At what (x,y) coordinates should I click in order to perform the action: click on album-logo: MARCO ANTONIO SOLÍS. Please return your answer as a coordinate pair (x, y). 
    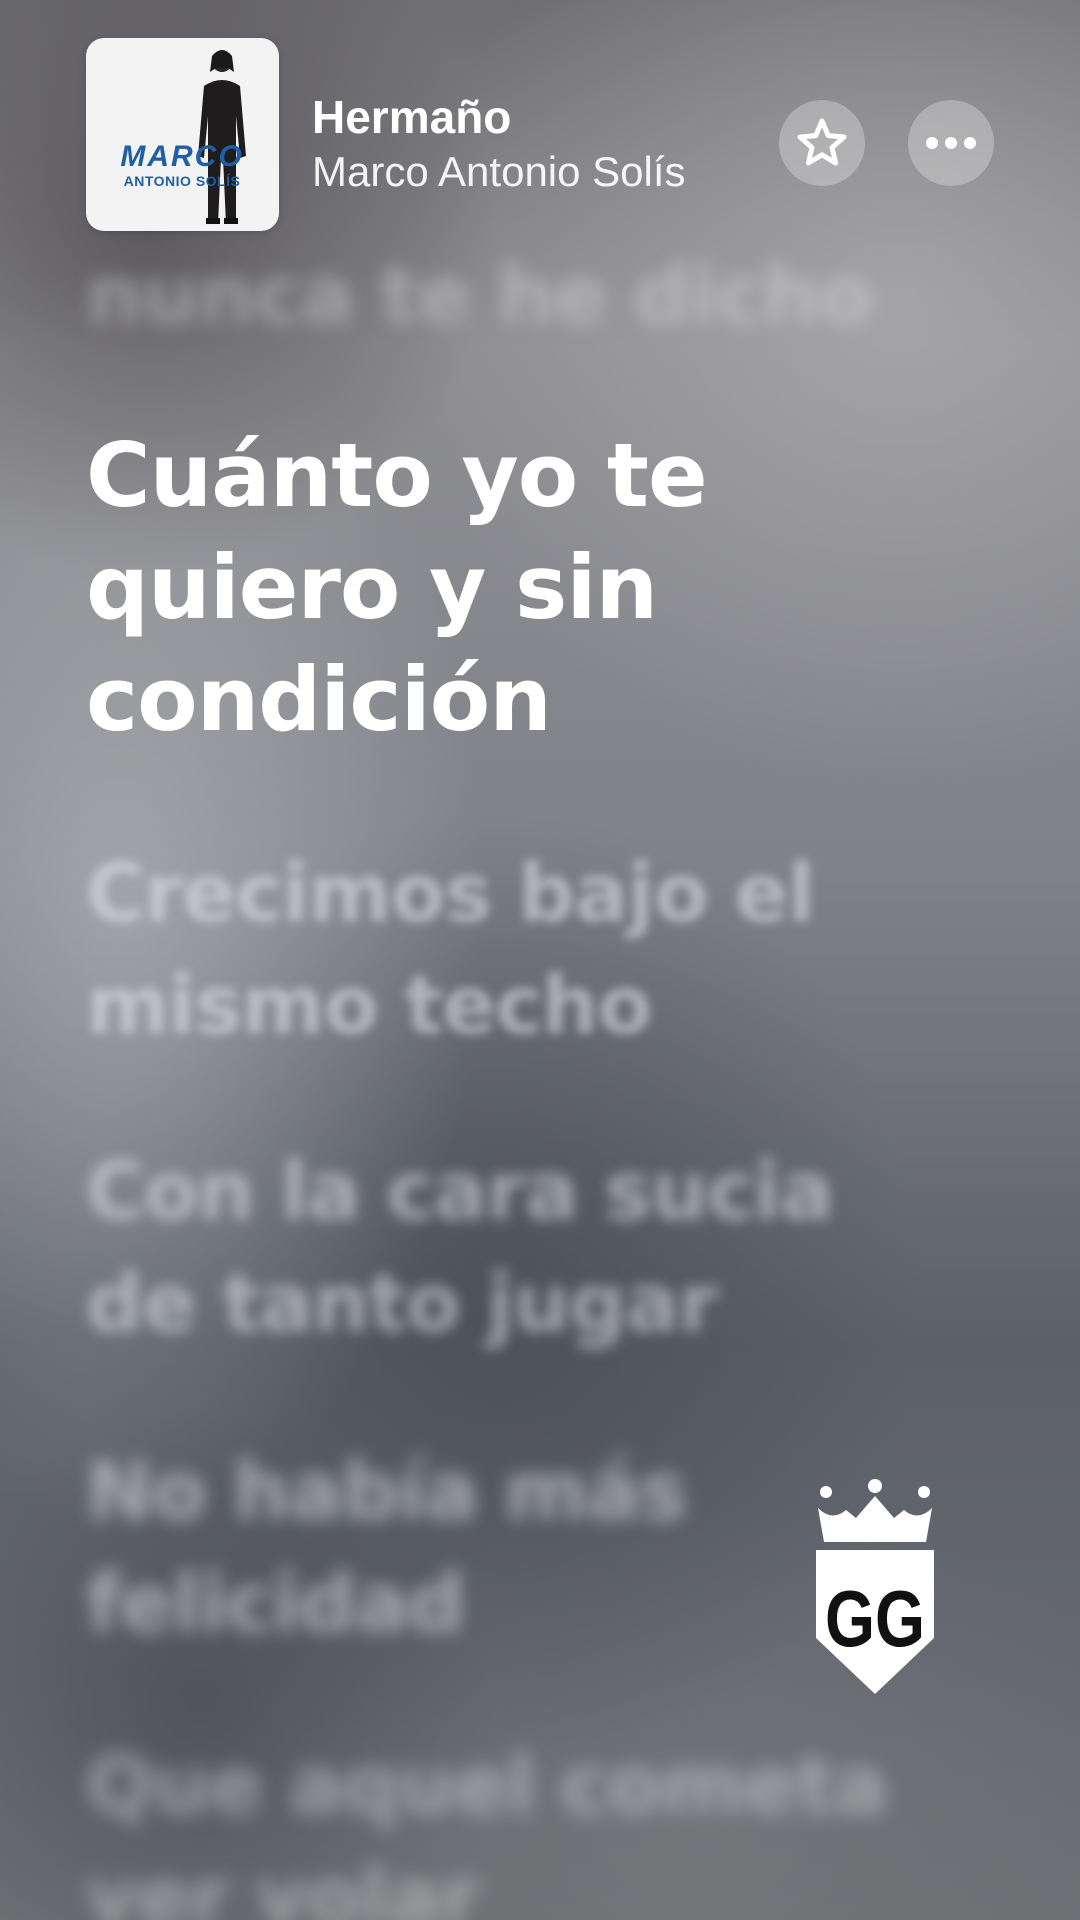
    Looking at the image, I should click on (182, 164).